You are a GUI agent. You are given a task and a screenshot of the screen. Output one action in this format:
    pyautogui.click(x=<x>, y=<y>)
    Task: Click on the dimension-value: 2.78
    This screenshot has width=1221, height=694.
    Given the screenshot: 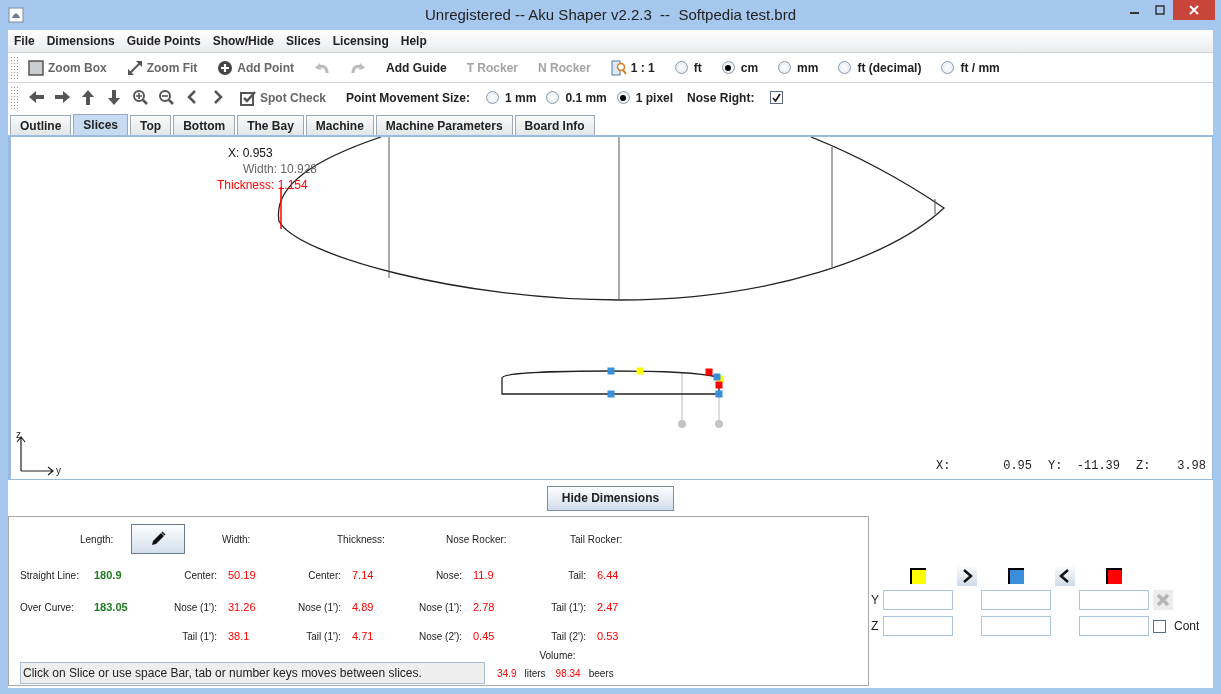 What is the action you would take?
    pyautogui.click(x=484, y=607)
    